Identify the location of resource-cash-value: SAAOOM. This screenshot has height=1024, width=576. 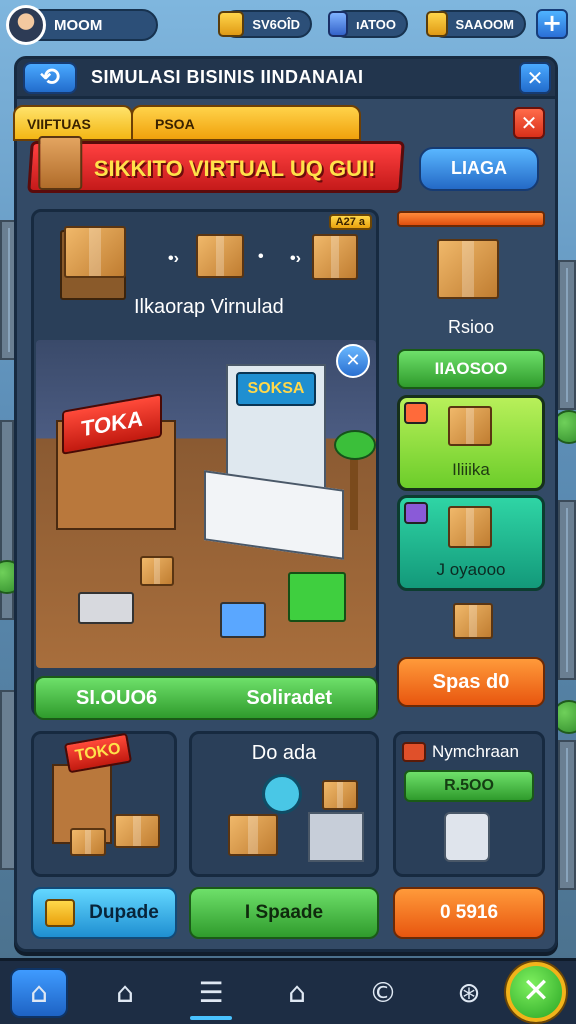
(485, 24).